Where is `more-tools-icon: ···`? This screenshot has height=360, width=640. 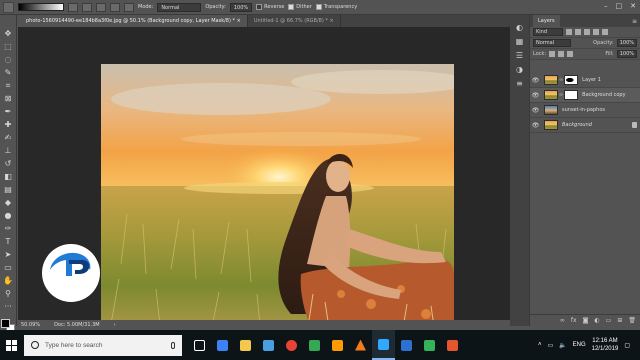
more-tools-icon: ··· is located at coordinates (8, 307).